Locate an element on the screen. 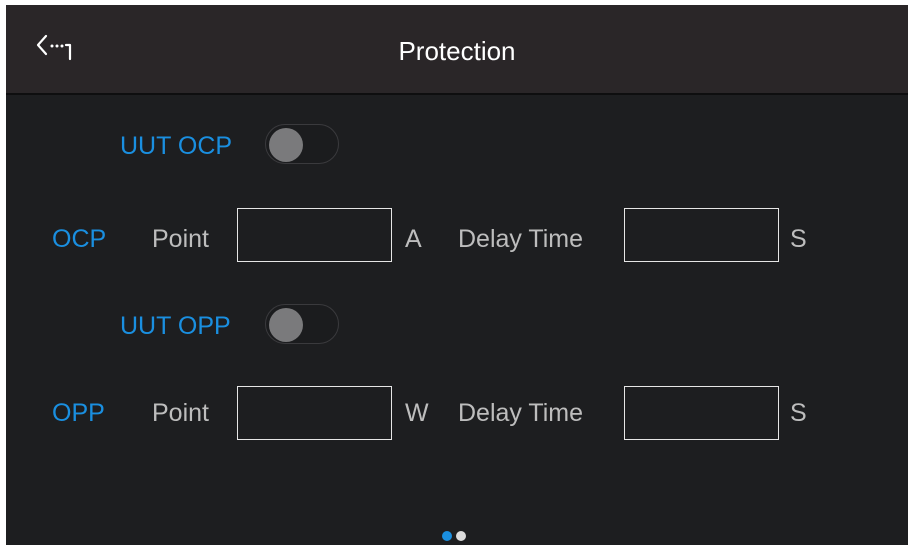  uut-ocp-toggle is located at coordinates (302, 144).